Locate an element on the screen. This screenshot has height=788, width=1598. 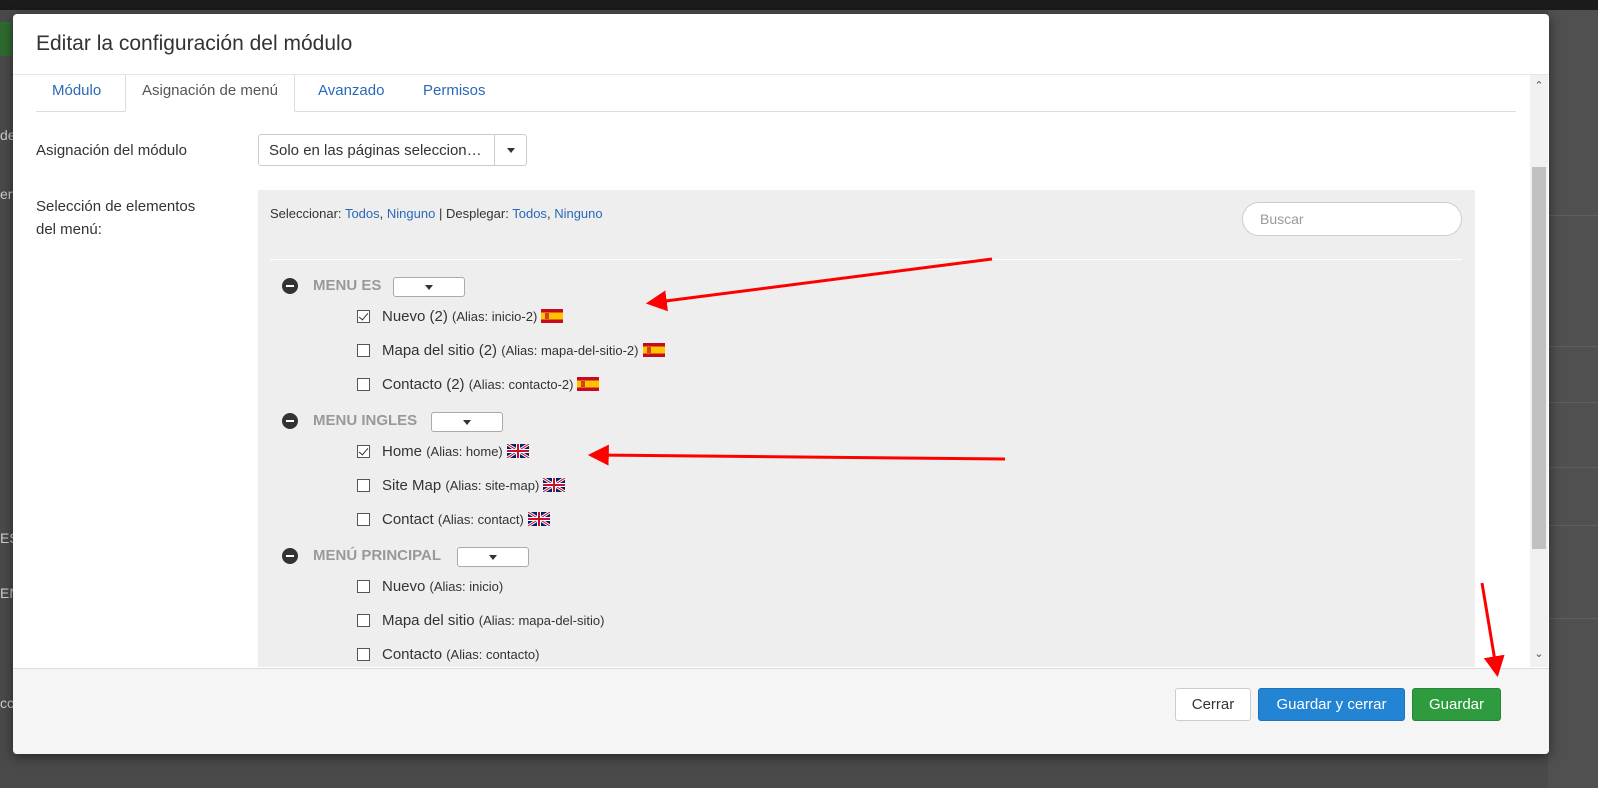
select-all-link: Todos is located at coordinates (362, 213).